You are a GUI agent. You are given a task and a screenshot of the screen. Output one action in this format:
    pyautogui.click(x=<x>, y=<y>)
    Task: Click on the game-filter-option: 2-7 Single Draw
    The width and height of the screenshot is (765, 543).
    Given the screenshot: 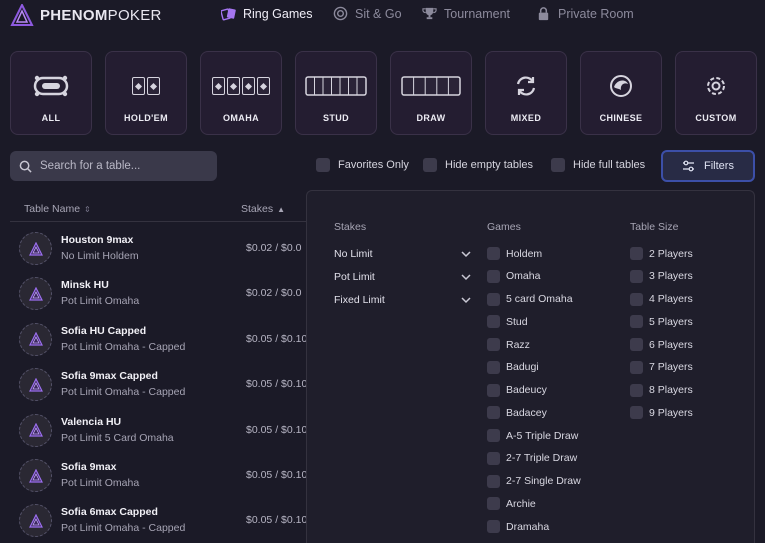 What is the action you would take?
    pyautogui.click(x=534, y=481)
    